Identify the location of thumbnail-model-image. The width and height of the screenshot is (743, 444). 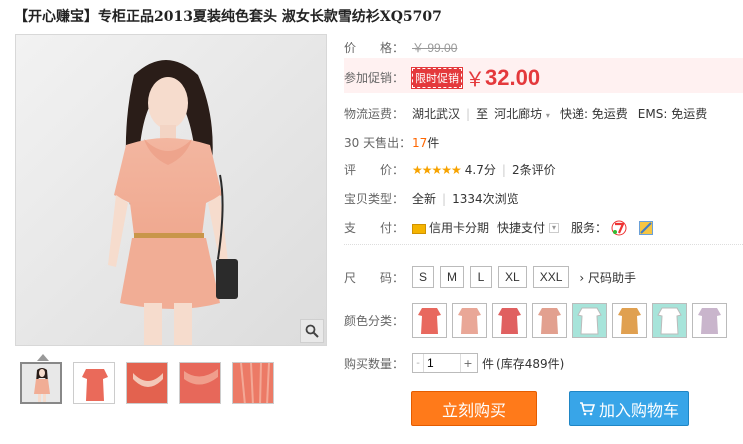
(41, 383).